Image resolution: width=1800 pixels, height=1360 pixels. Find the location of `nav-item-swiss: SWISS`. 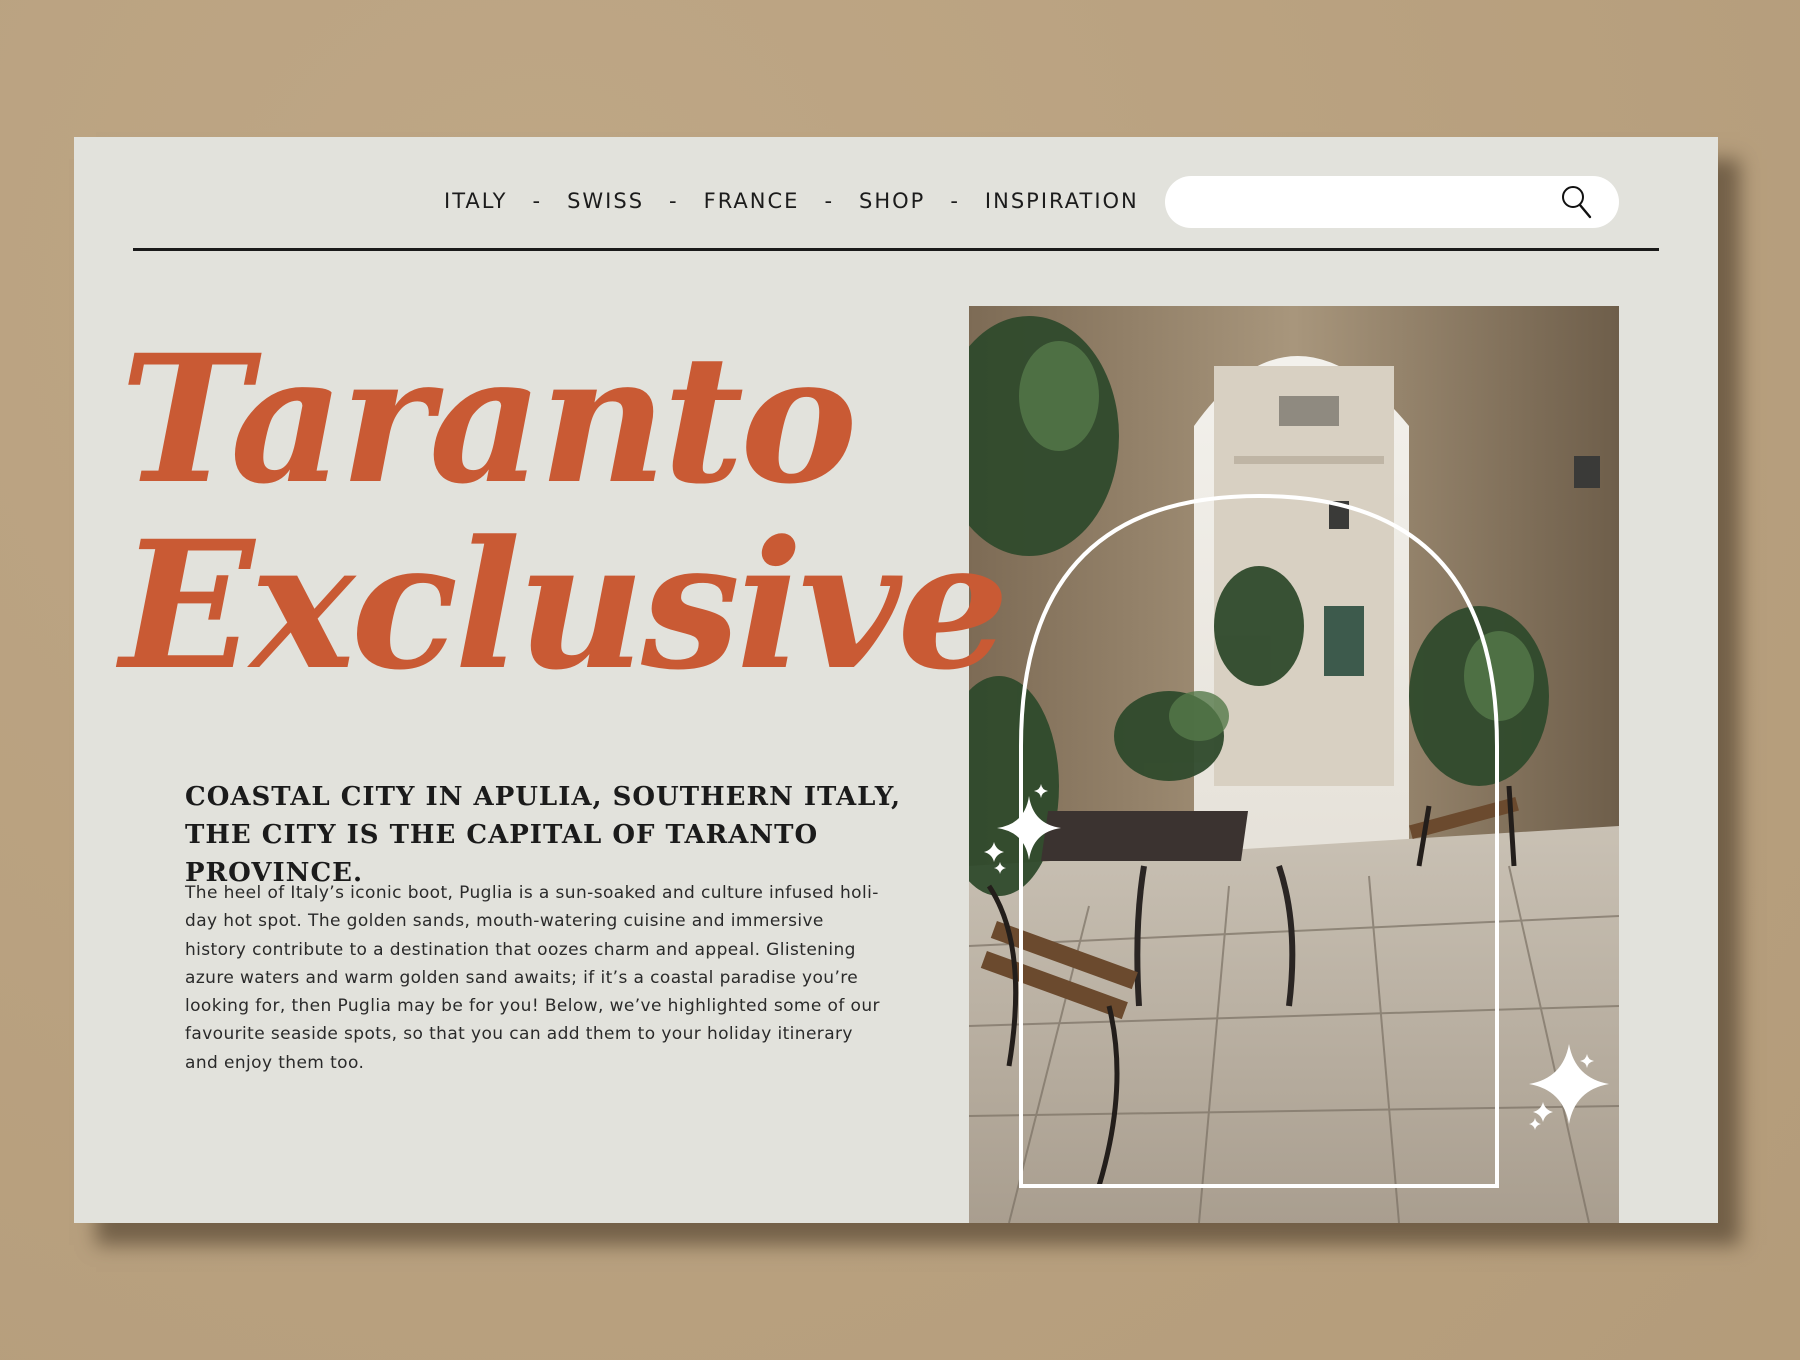

nav-item-swiss: SWISS is located at coordinates (605, 201).